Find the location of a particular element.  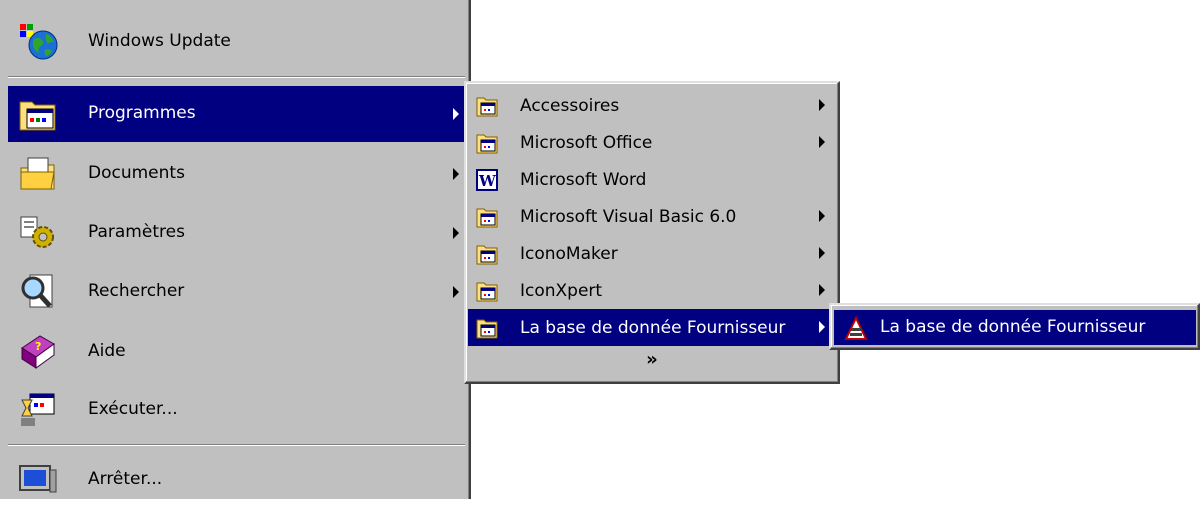

expand-menu-chevron-icon: » is located at coordinates (652, 359).